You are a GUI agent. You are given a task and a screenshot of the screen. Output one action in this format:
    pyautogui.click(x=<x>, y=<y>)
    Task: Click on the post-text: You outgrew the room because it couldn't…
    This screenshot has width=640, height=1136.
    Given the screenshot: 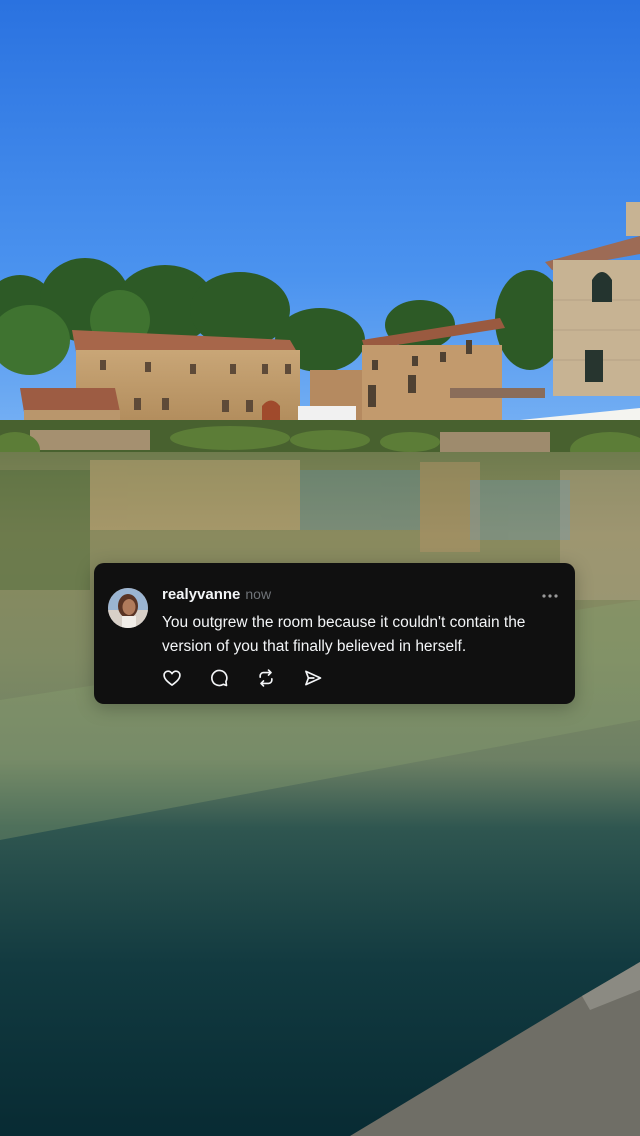 What is the action you would take?
    pyautogui.click(x=344, y=634)
    